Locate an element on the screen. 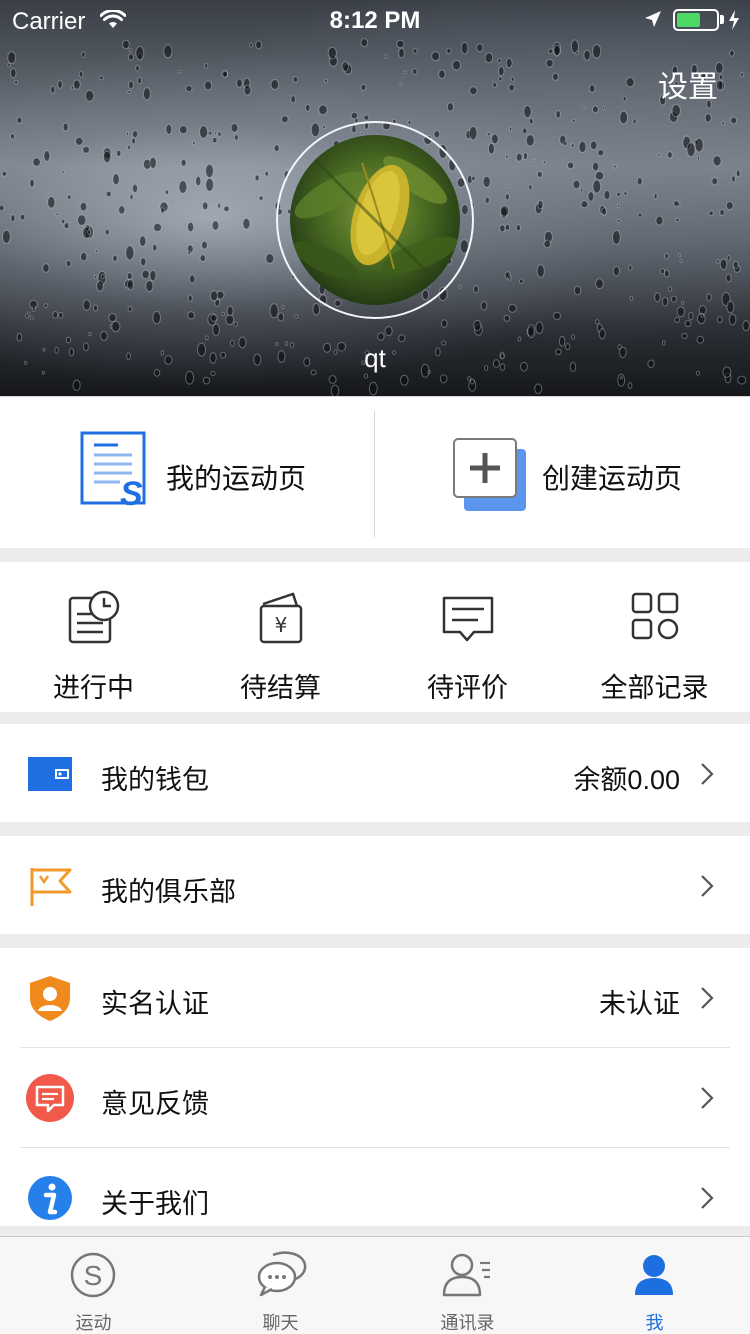  order-pending-settlement: ¥ 待结算 is located at coordinates (280, 637).